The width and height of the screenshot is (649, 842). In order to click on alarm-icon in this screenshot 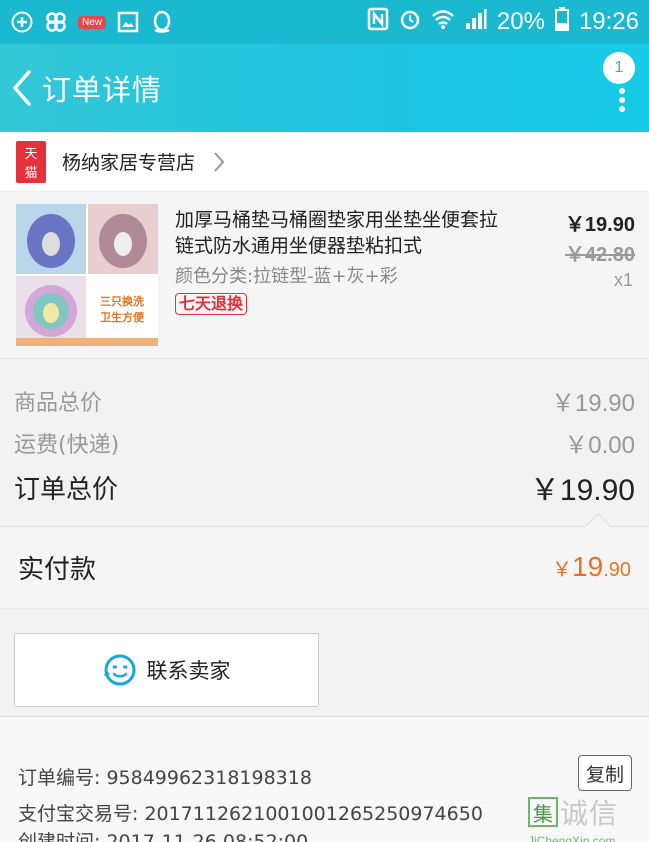, I will do `click(410, 22)`.